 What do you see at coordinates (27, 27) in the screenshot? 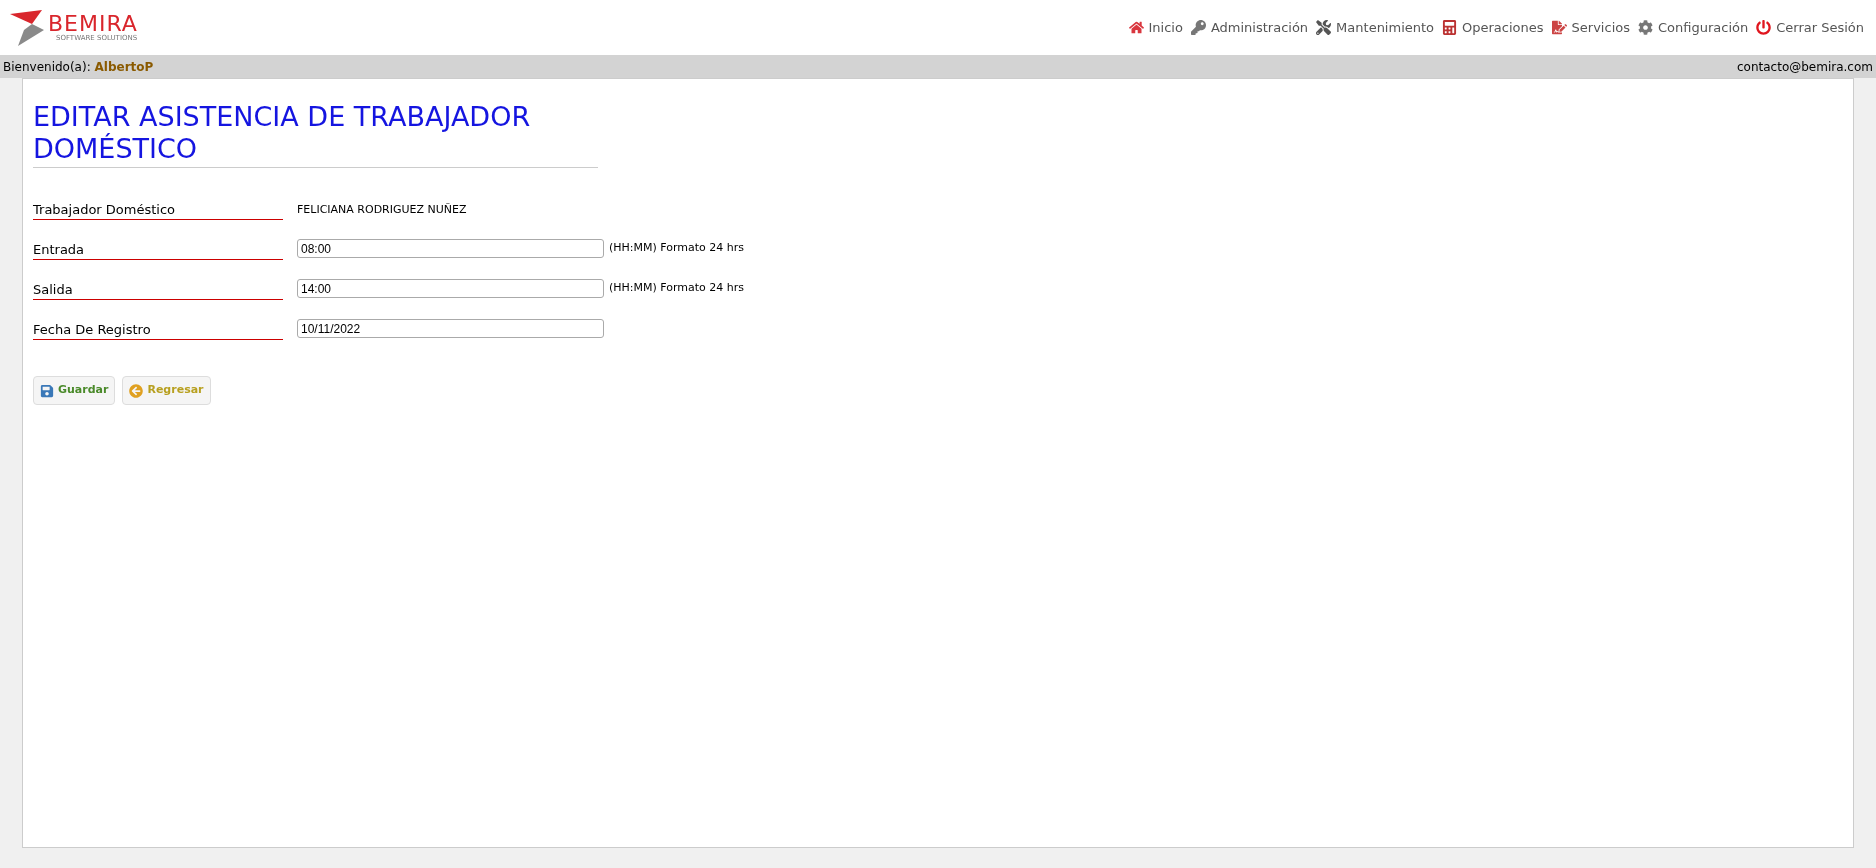
I see `logo-icon` at bounding box center [27, 27].